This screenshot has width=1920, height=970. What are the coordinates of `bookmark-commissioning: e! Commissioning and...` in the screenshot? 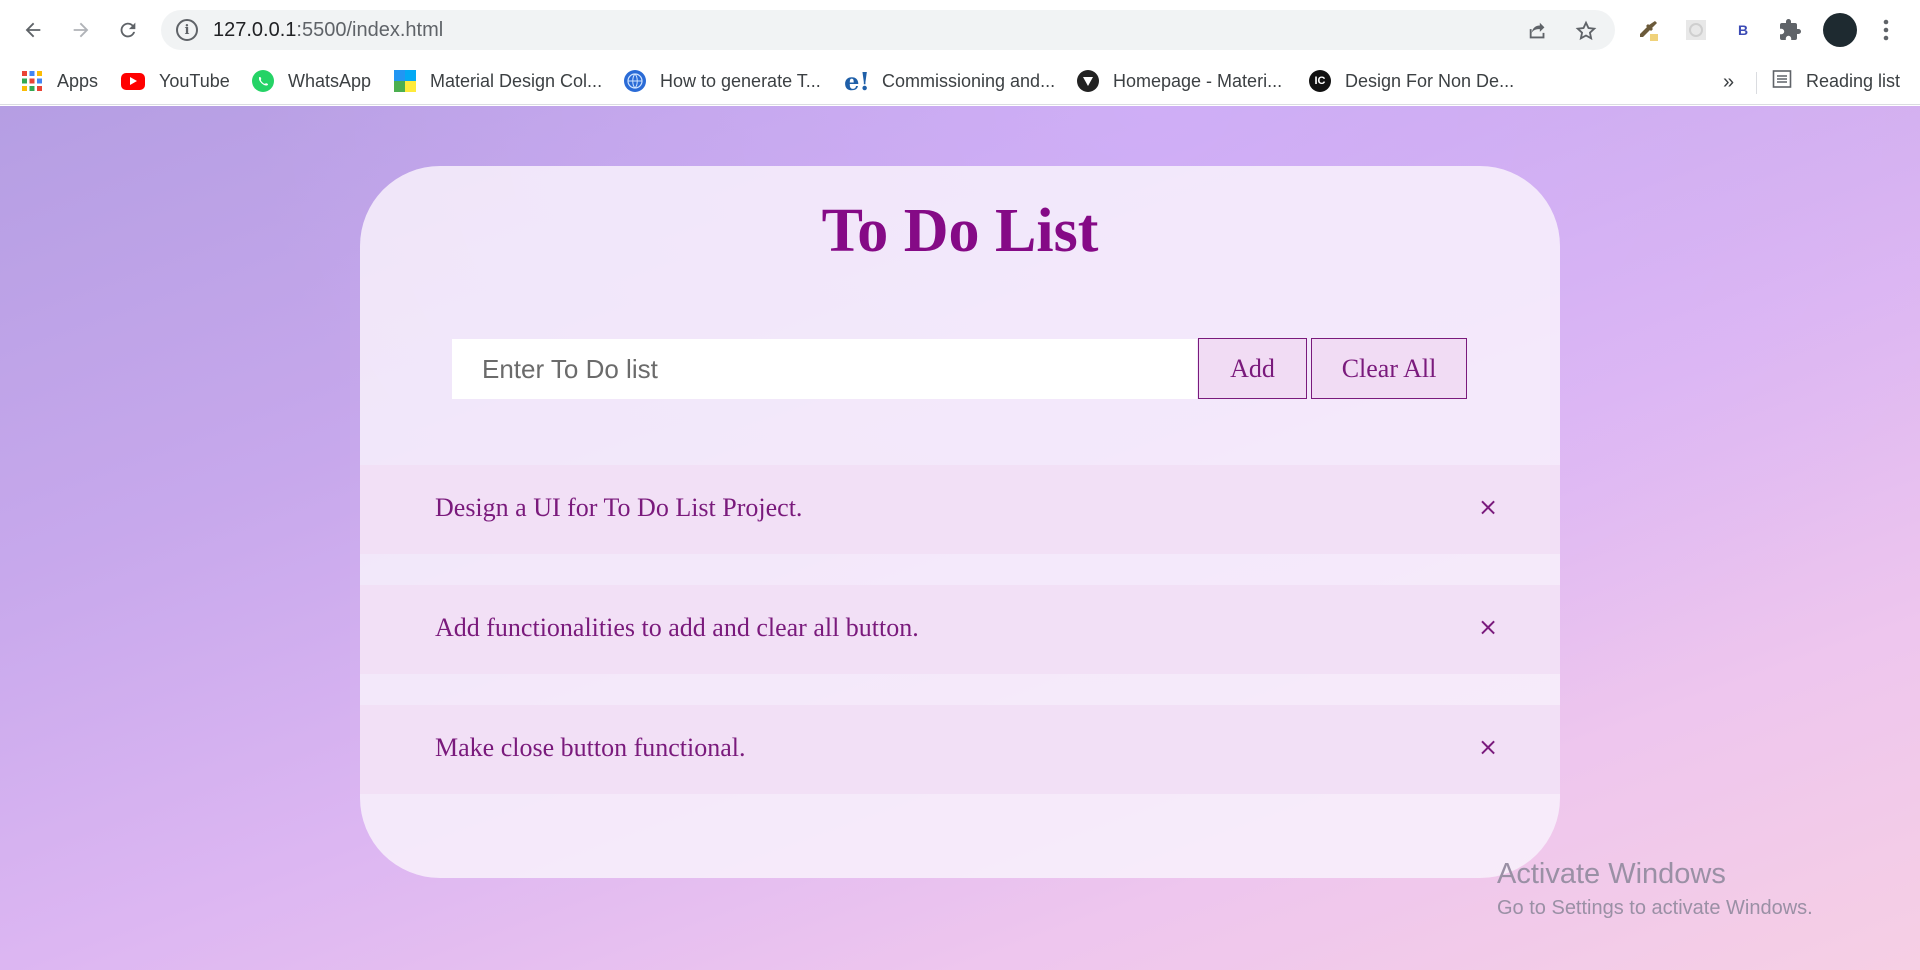 It's located at (950, 81).